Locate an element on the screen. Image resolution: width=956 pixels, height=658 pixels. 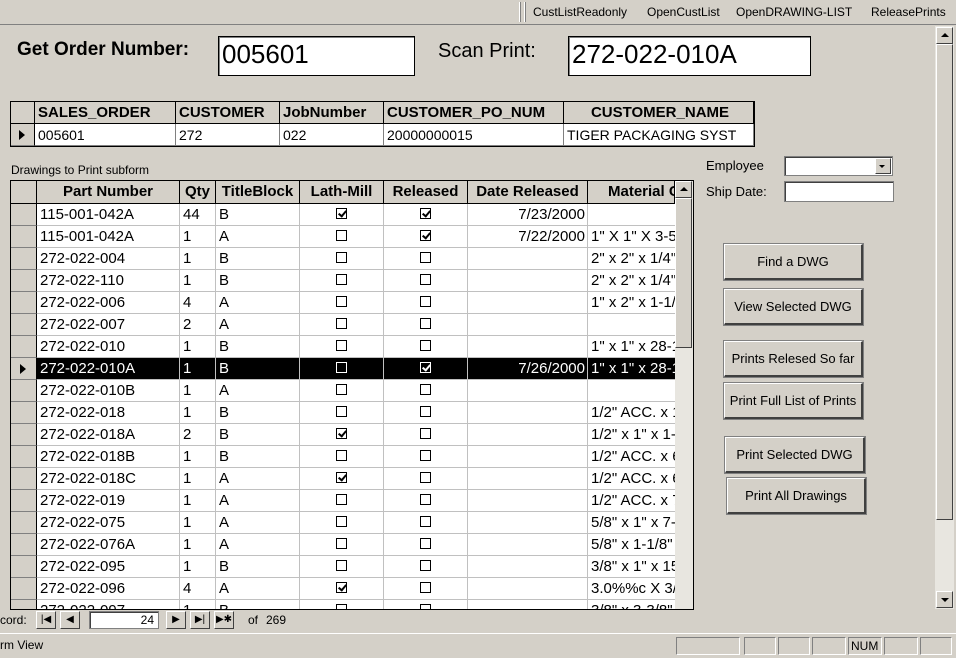
cell-part-number: 272-022-097 is located at coordinates (108, 604).